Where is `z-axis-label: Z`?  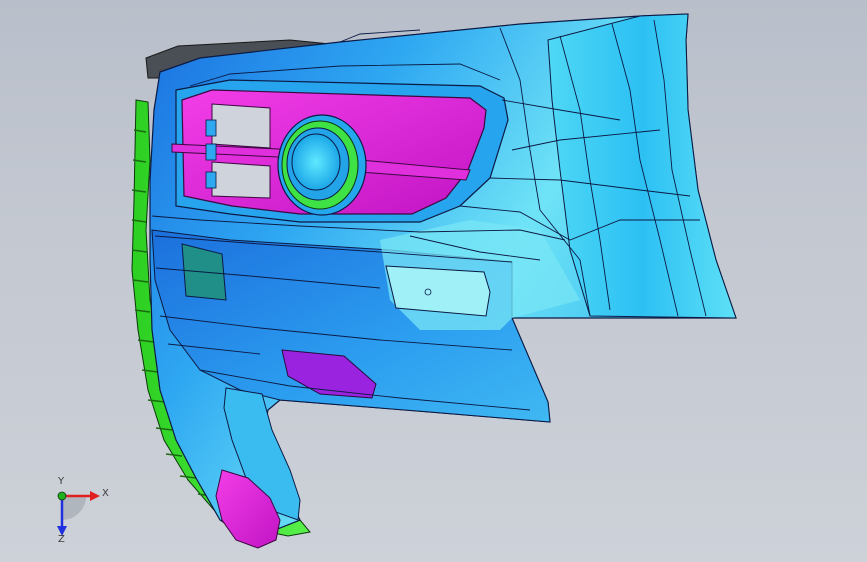
z-axis-label: Z is located at coordinates (61, 539).